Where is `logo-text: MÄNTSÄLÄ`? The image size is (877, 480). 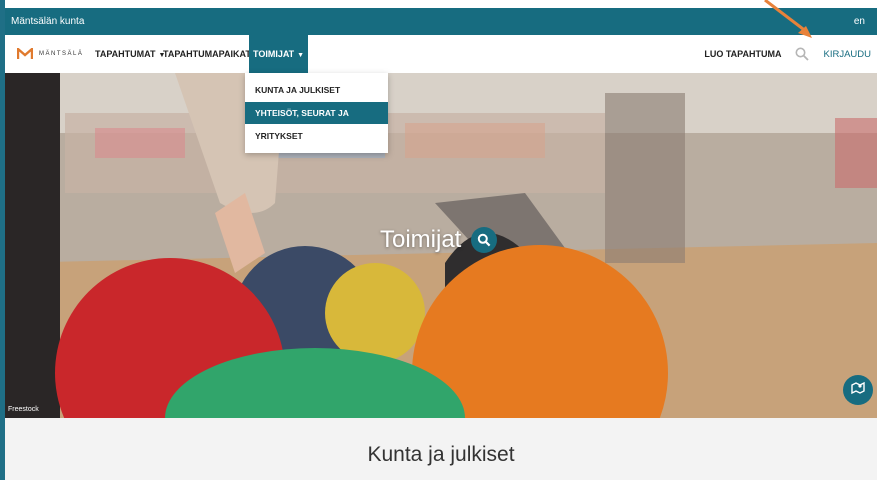
logo-text: MÄNTSÄLÄ is located at coordinates (61, 53).